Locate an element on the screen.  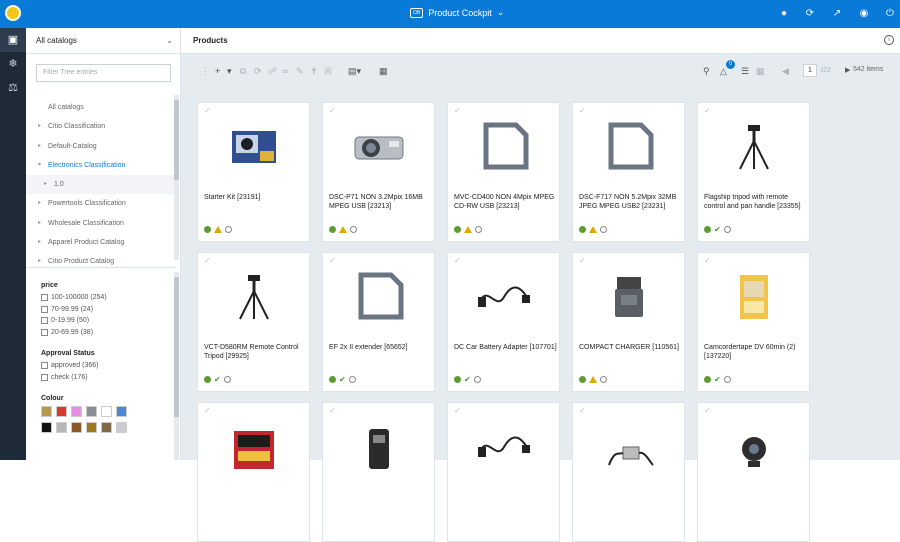
copy-icon: ⧉ is located at coordinates (243, 71).